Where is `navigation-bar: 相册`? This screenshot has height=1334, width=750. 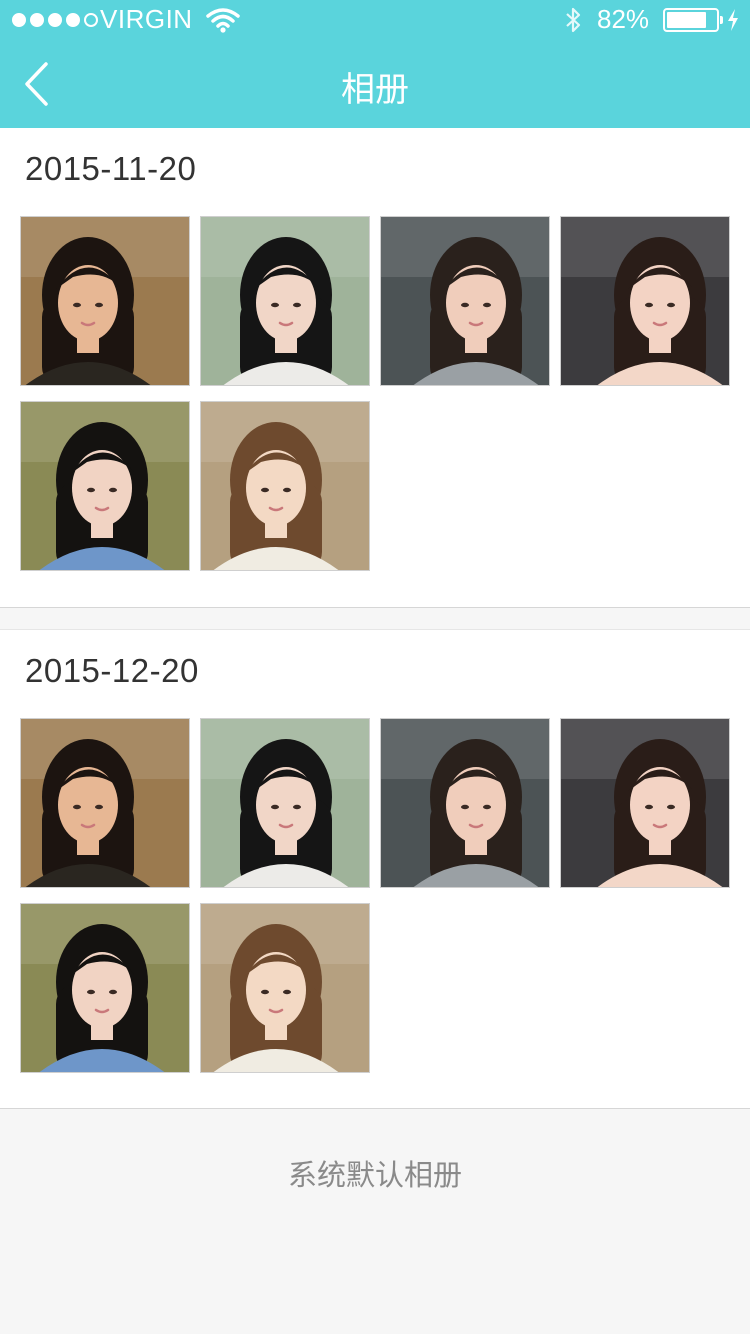 navigation-bar: 相册 is located at coordinates (375, 84).